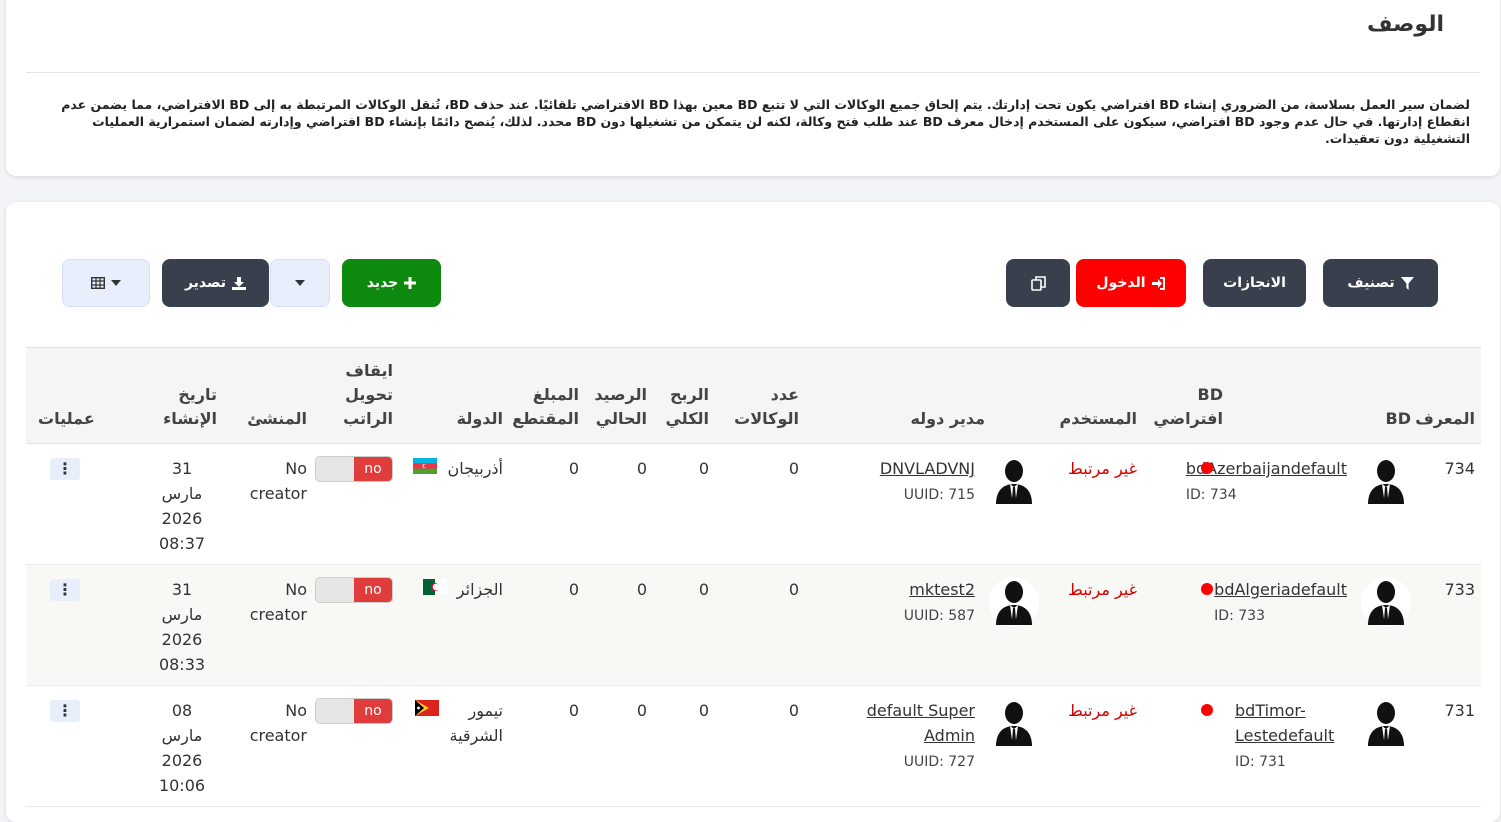 The image size is (1501, 822). Describe the element at coordinates (760, 395) in the screenshot. I see `header-agency-count: عدد الوكالات` at that location.